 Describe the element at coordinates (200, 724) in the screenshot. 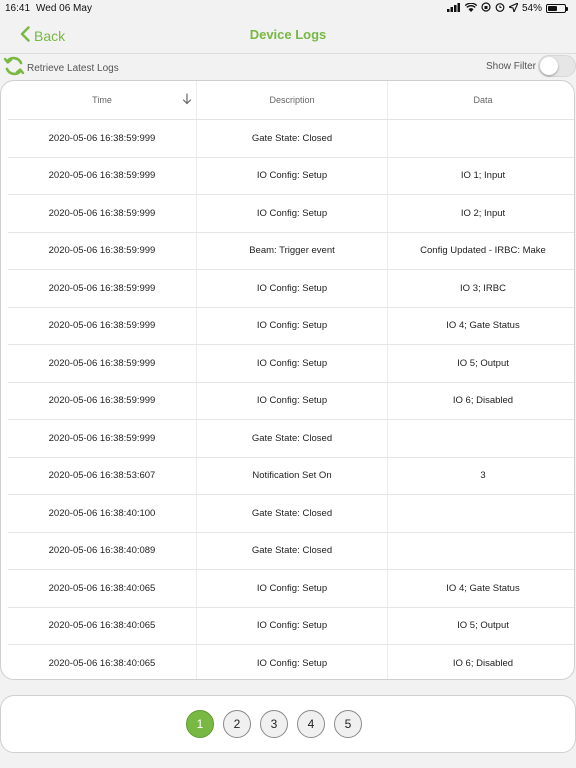

I see `page-button-1: 1` at that location.